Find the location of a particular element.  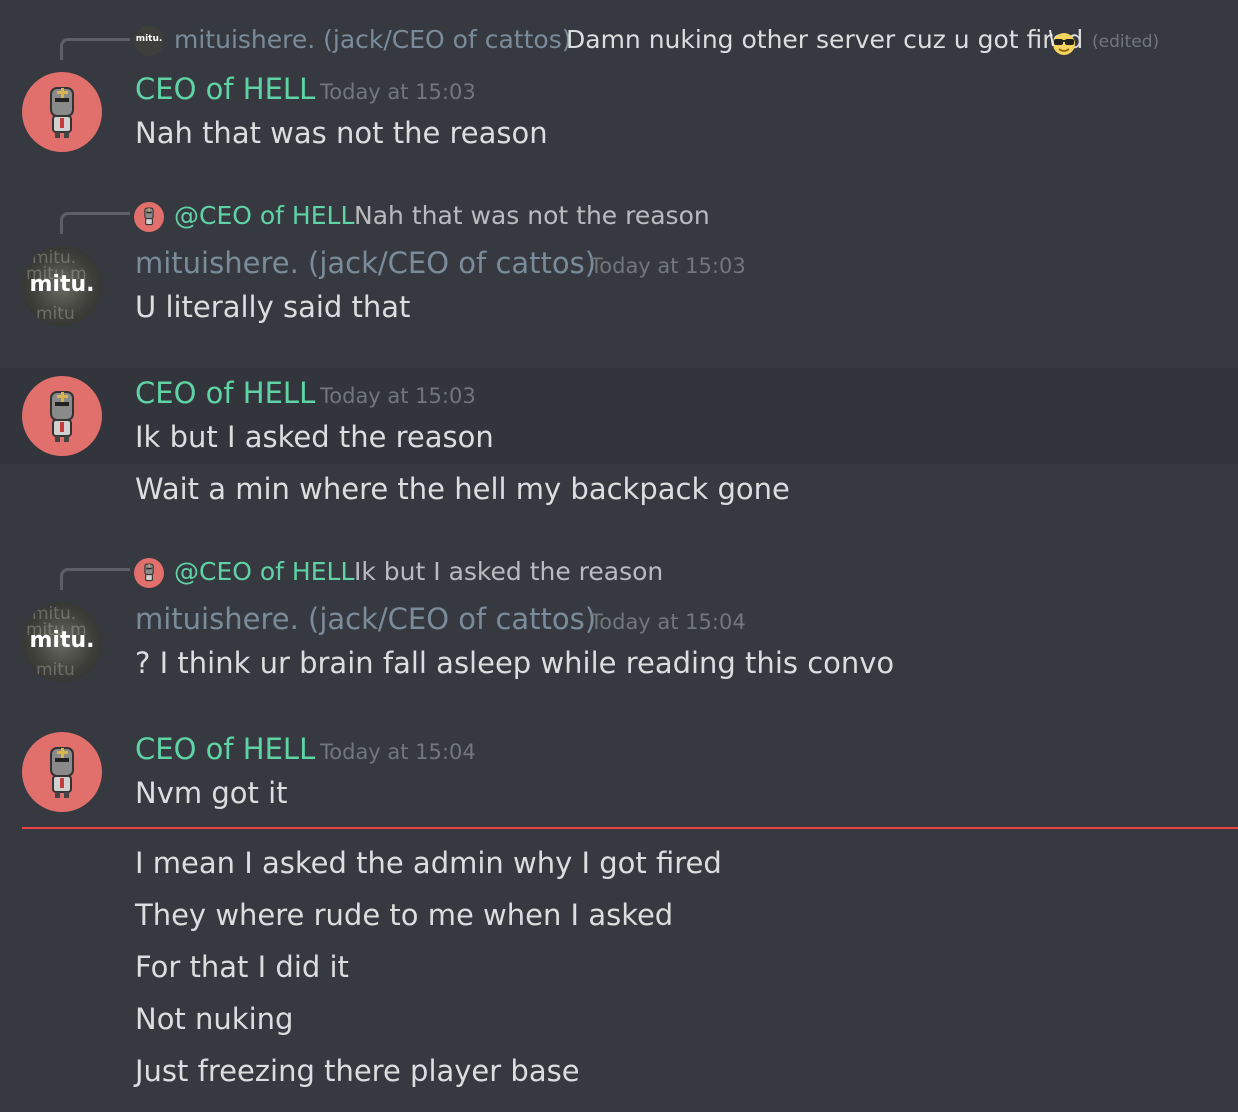

reply-avatar-label: mitu. is located at coordinates (149, 39).